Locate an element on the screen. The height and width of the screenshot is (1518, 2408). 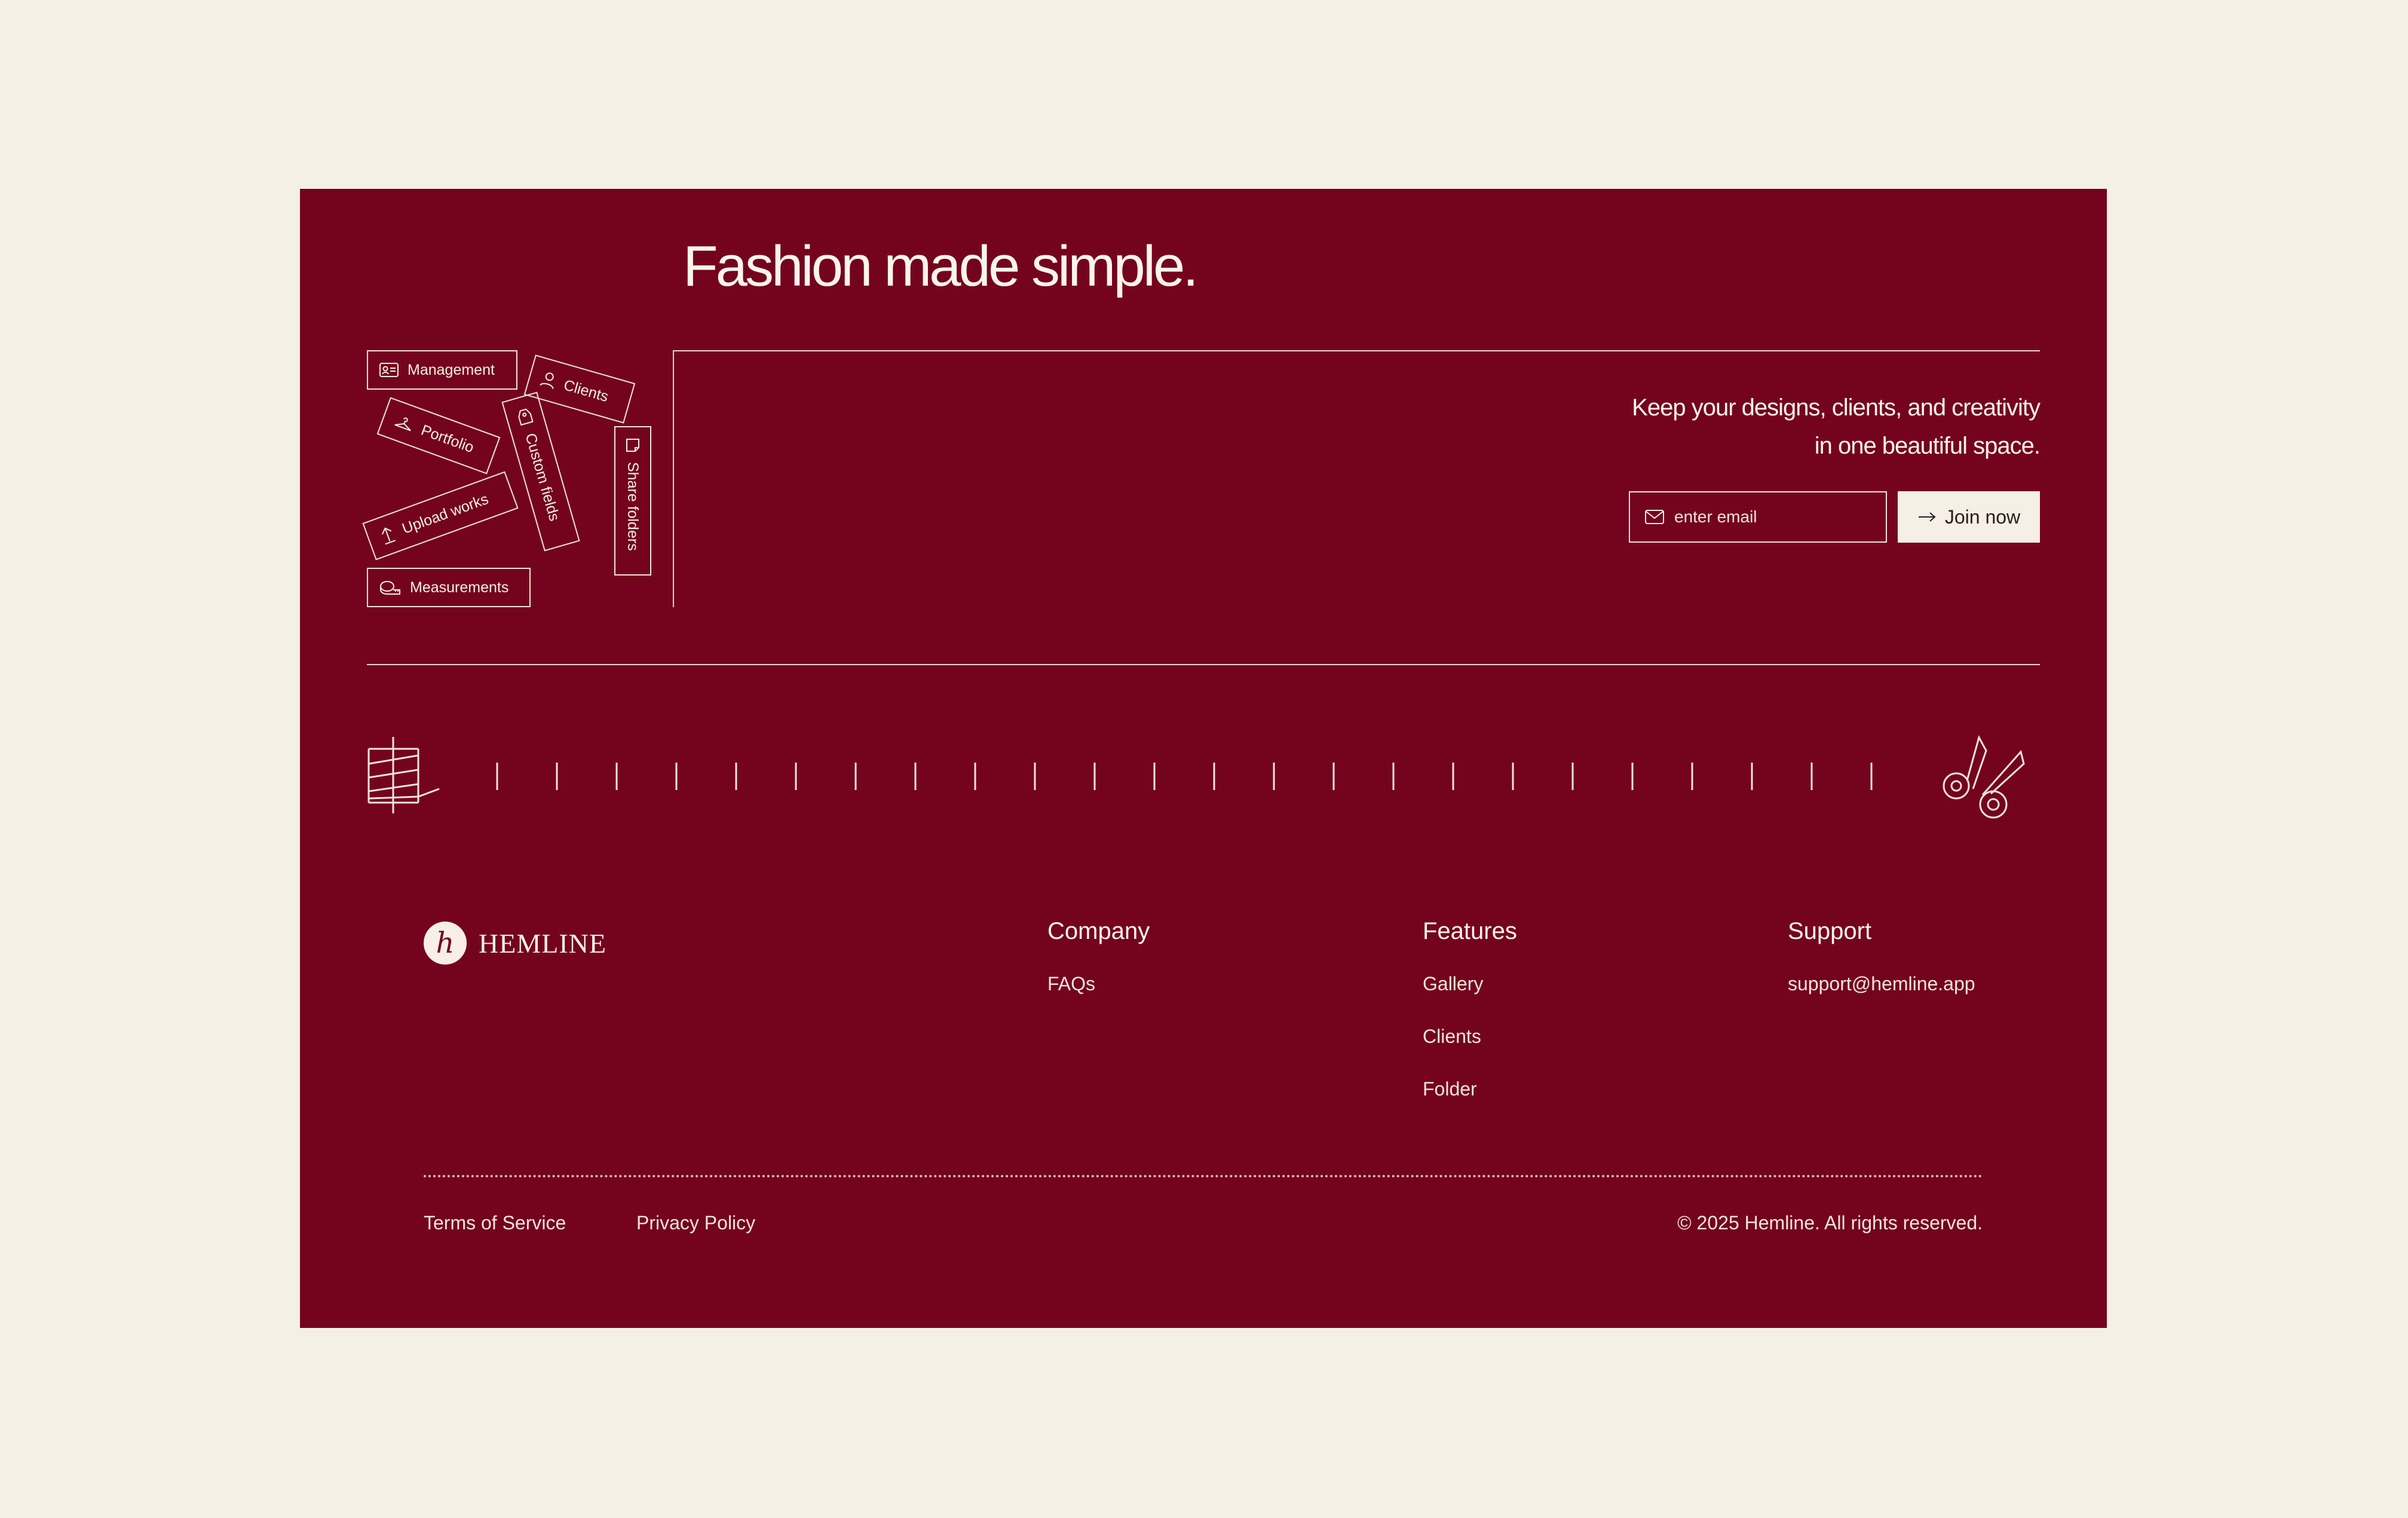
company-column-title: Company is located at coordinates (1098, 931).